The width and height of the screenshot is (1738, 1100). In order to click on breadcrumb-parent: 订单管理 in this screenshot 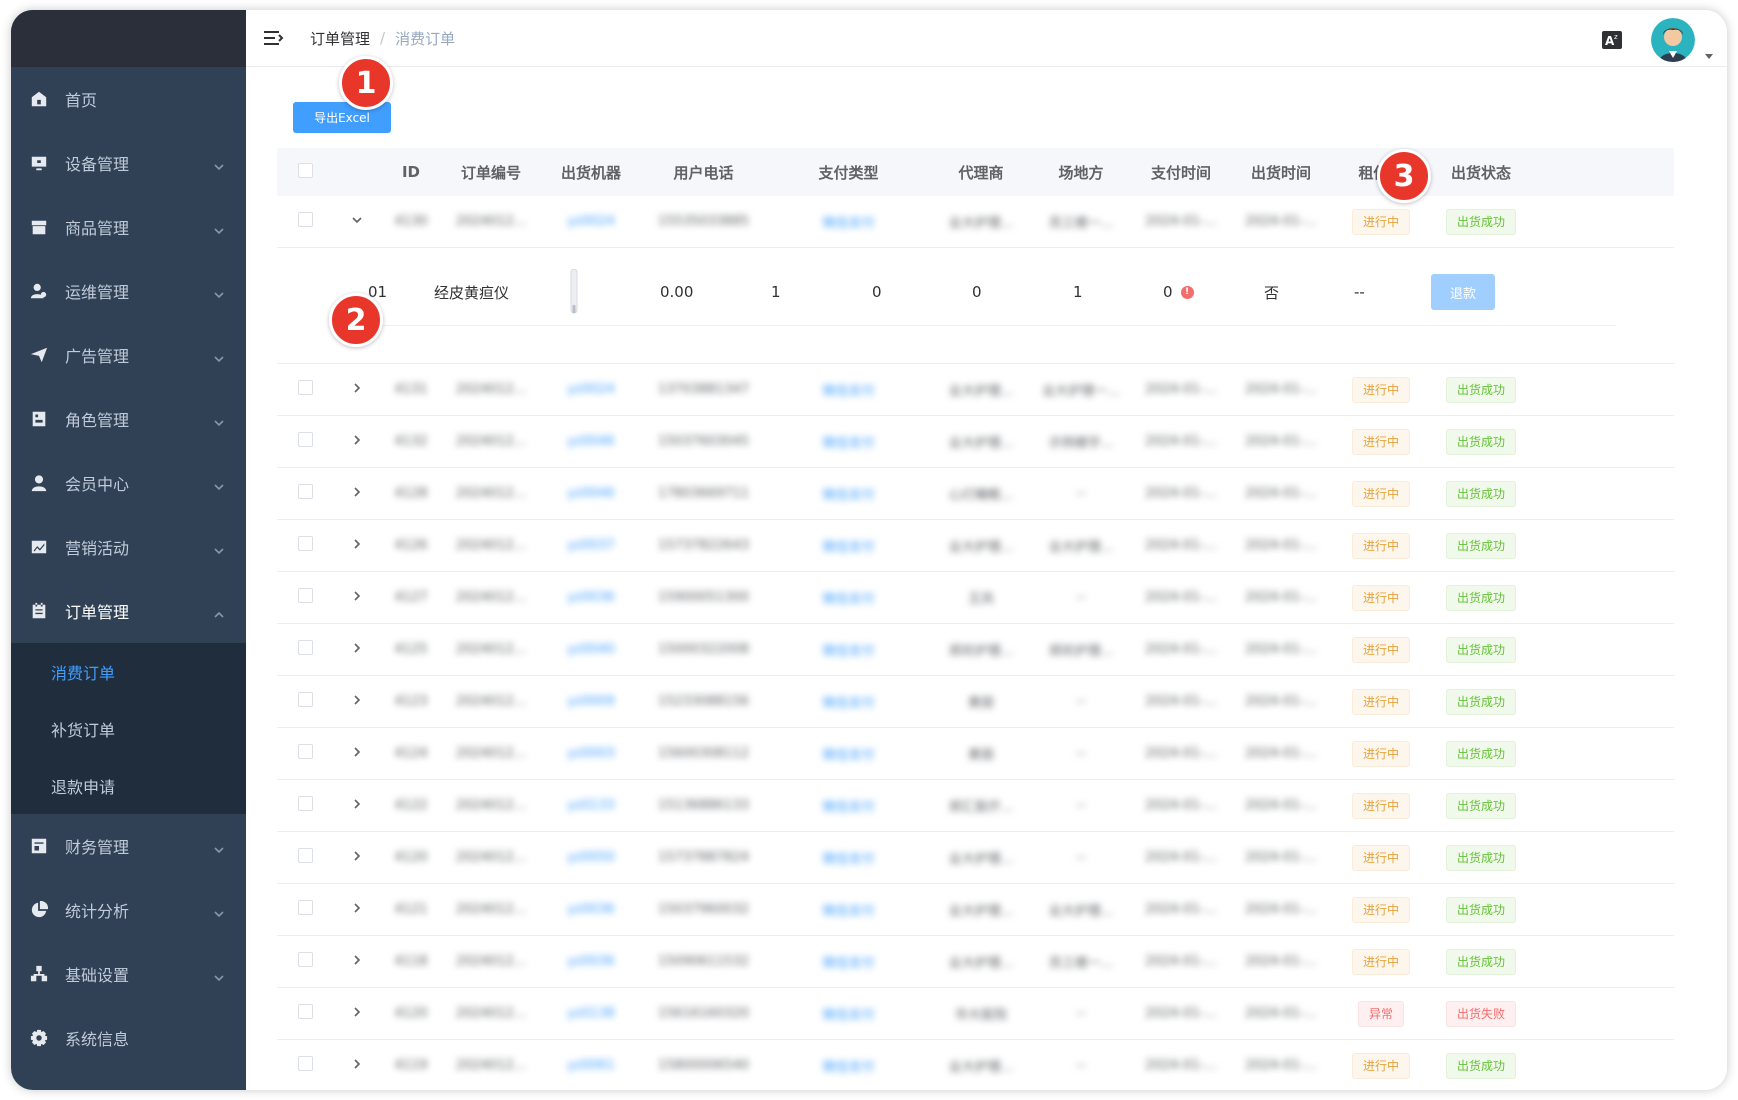, I will do `click(340, 38)`.